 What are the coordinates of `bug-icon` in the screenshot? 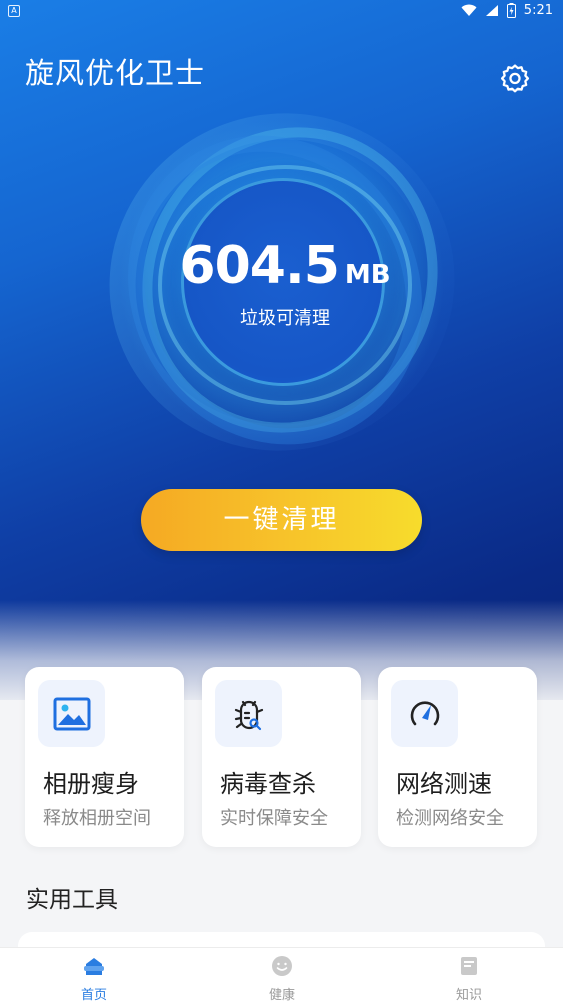 It's located at (248, 715).